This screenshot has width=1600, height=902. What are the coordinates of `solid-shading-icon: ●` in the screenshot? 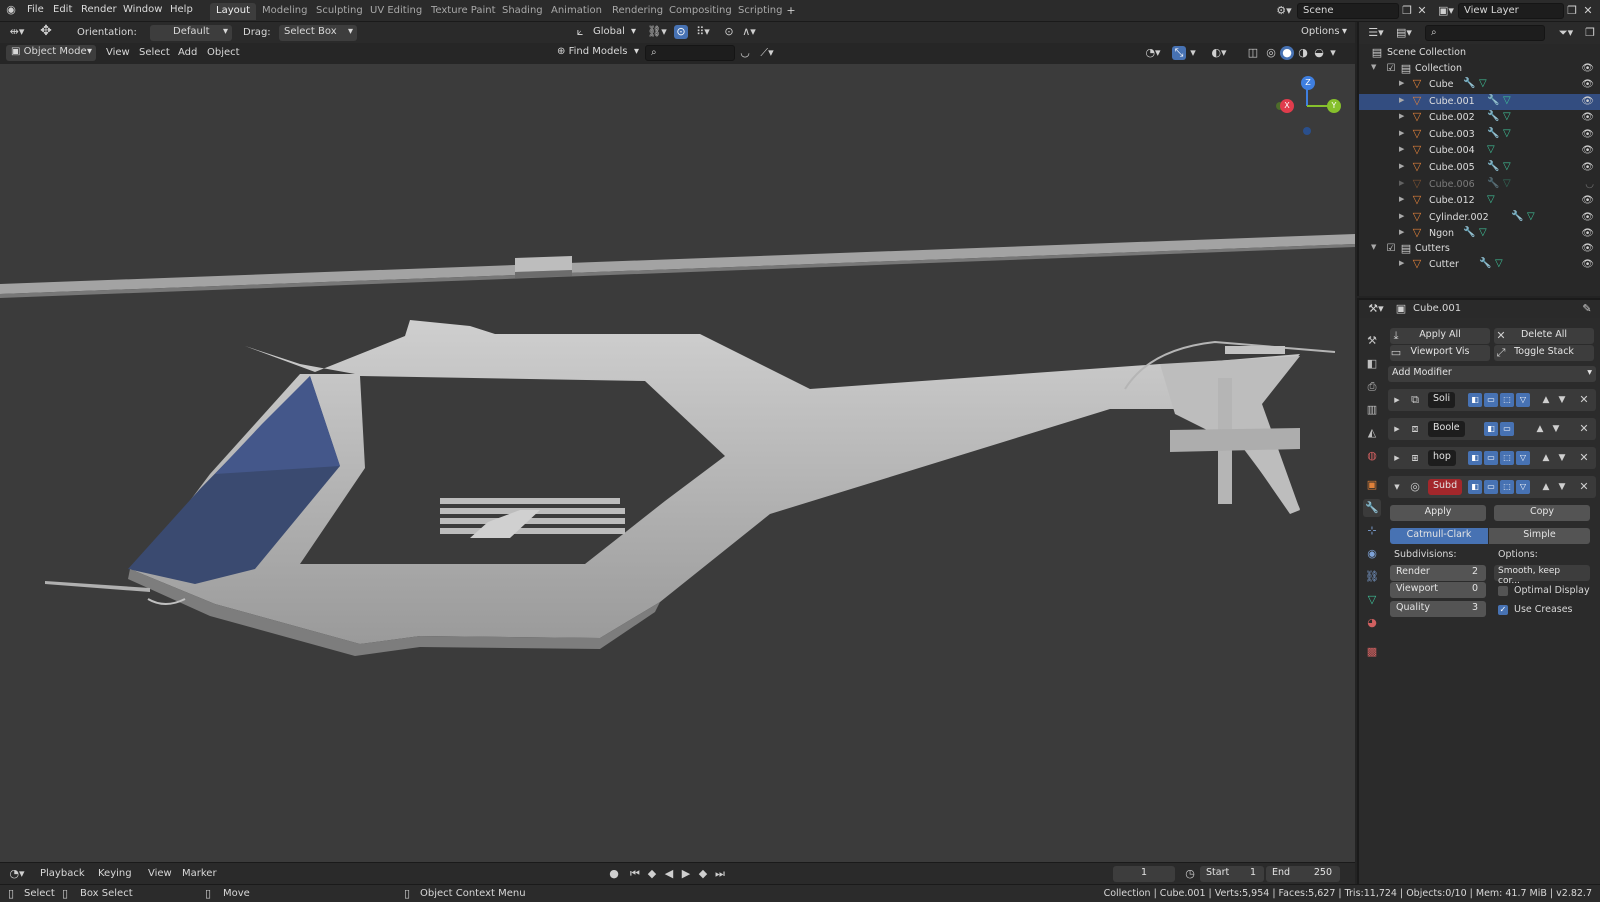 It's located at (1287, 53).